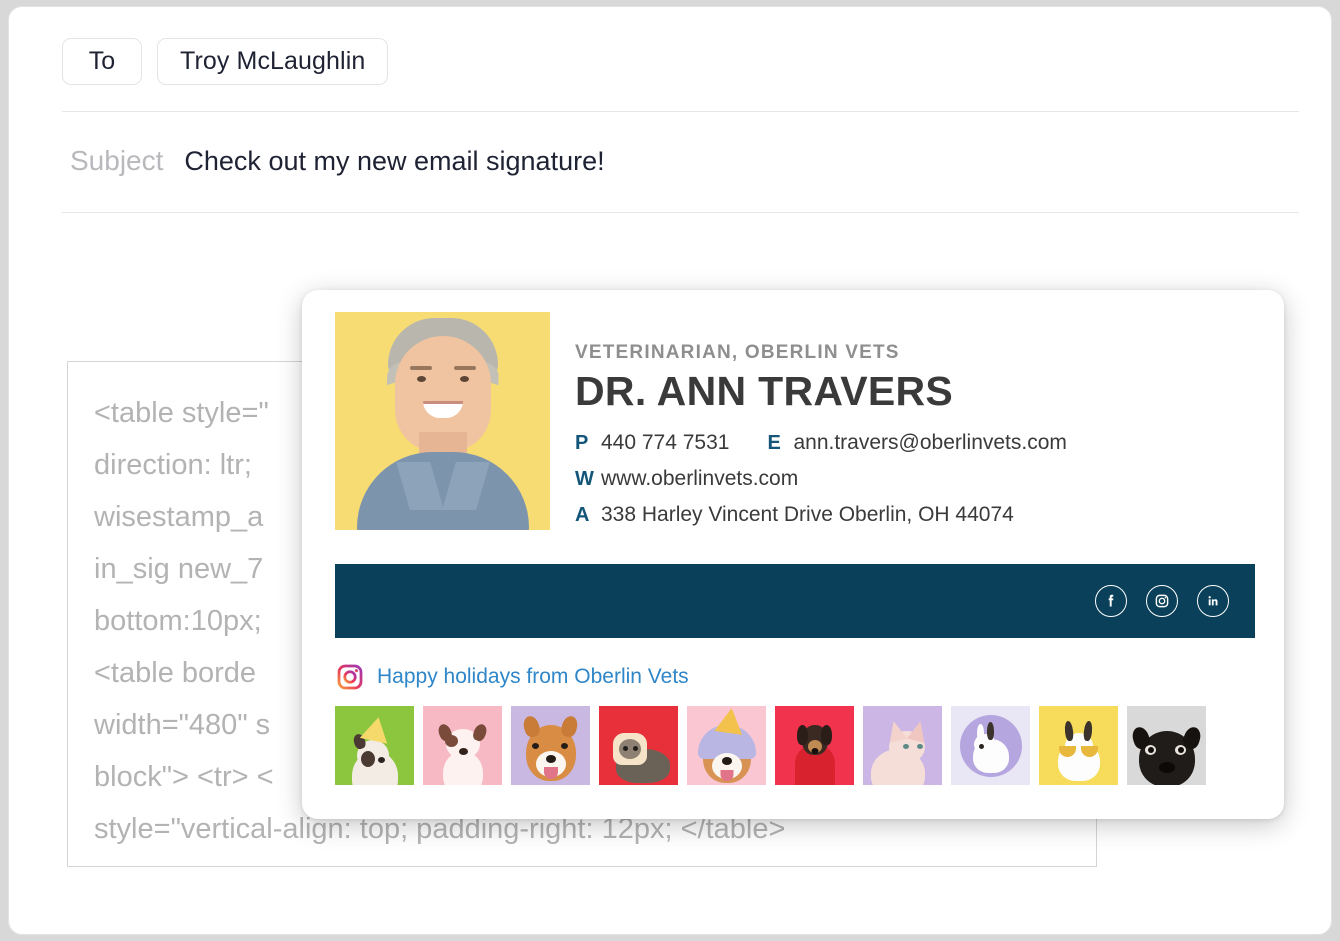 The height and width of the screenshot is (941, 1340). I want to click on thumbnail-dog-party-hat, so click(374, 745).